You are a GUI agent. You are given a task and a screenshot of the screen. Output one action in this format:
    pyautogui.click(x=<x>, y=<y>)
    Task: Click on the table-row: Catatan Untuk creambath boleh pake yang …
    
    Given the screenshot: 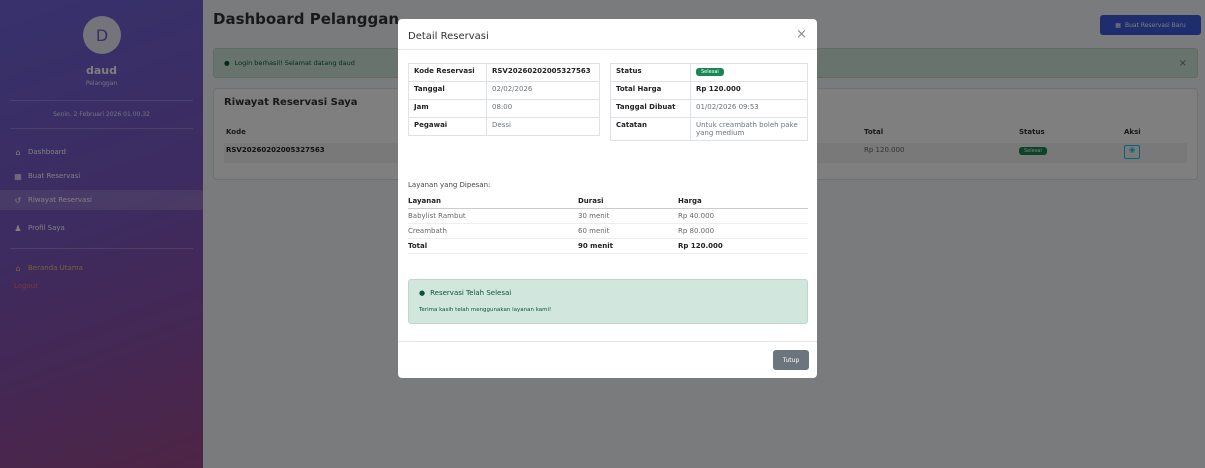 What is the action you would take?
    pyautogui.click(x=709, y=129)
    